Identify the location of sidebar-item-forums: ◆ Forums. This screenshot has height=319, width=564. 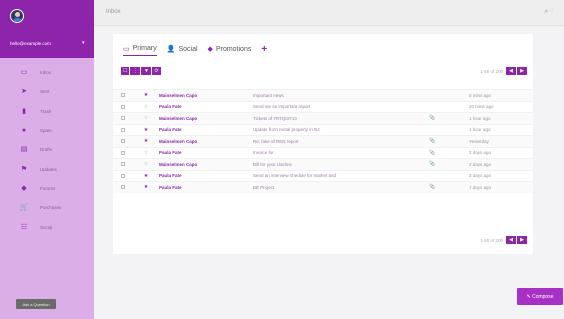
(47, 188).